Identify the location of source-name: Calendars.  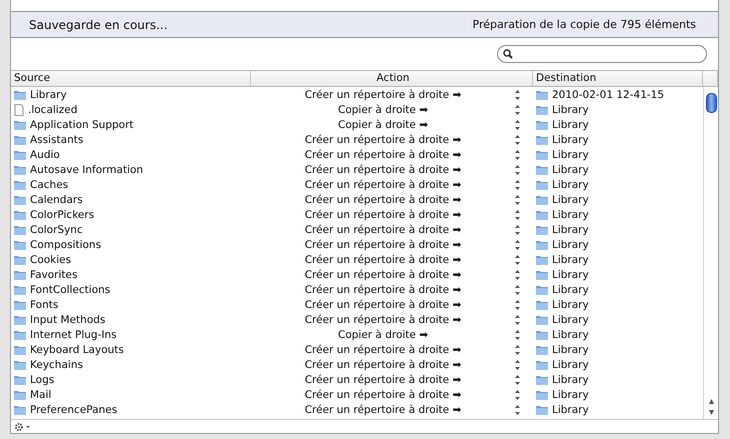
(56, 200).